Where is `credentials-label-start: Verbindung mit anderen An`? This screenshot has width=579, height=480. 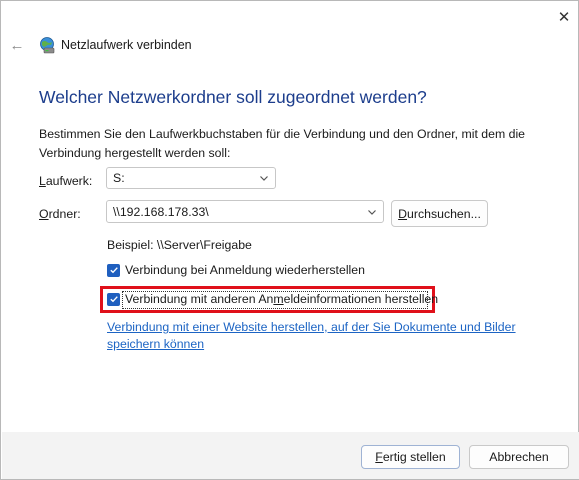
credentials-label-start: Verbindung mit anderen An is located at coordinates (199, 299).